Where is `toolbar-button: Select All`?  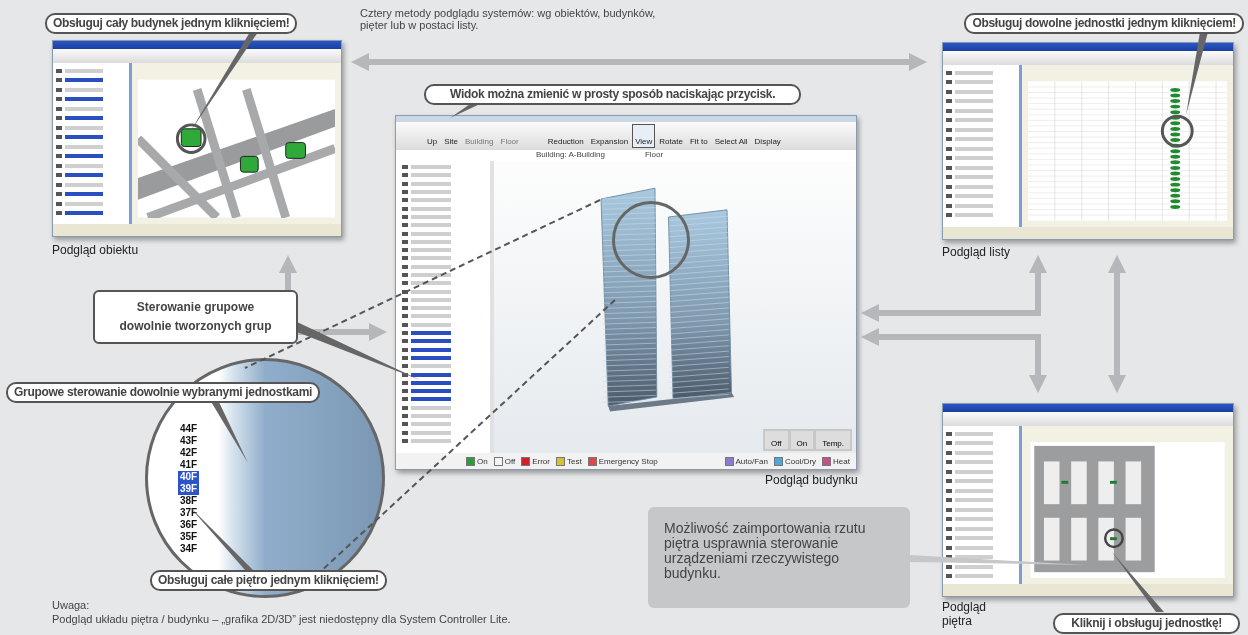
toolbar-button: Select All is located at coordinates (731, 136).